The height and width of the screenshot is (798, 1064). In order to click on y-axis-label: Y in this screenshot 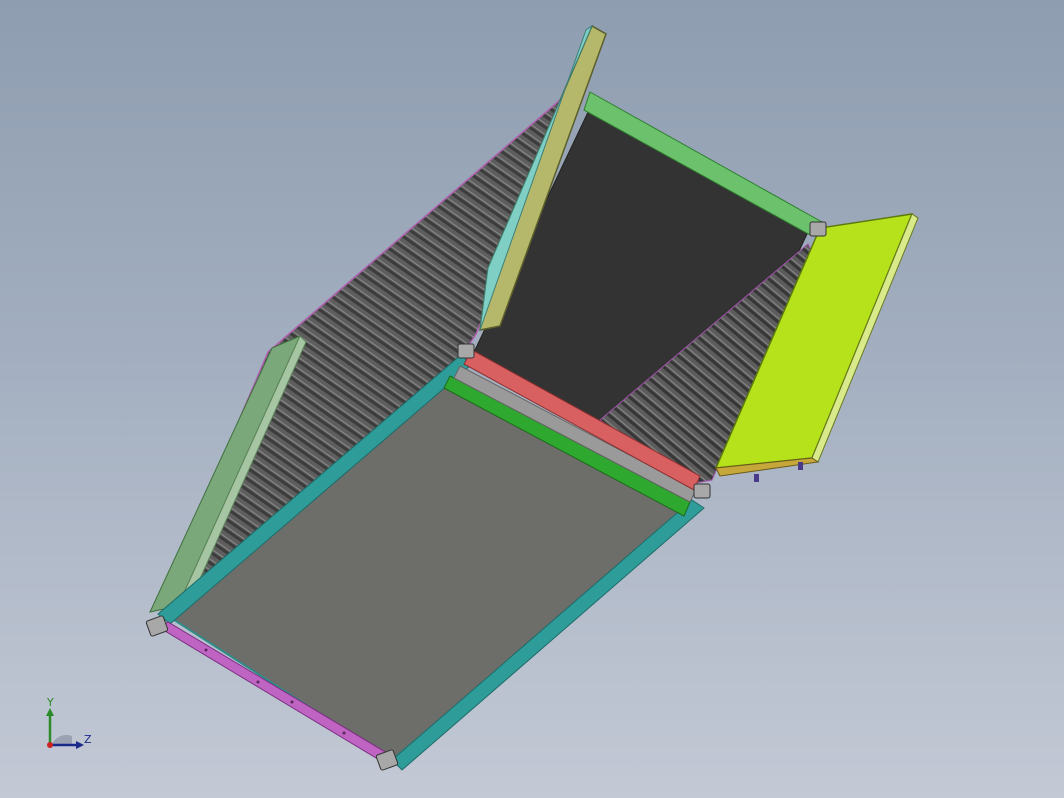, I will do `click(50, 702)`.